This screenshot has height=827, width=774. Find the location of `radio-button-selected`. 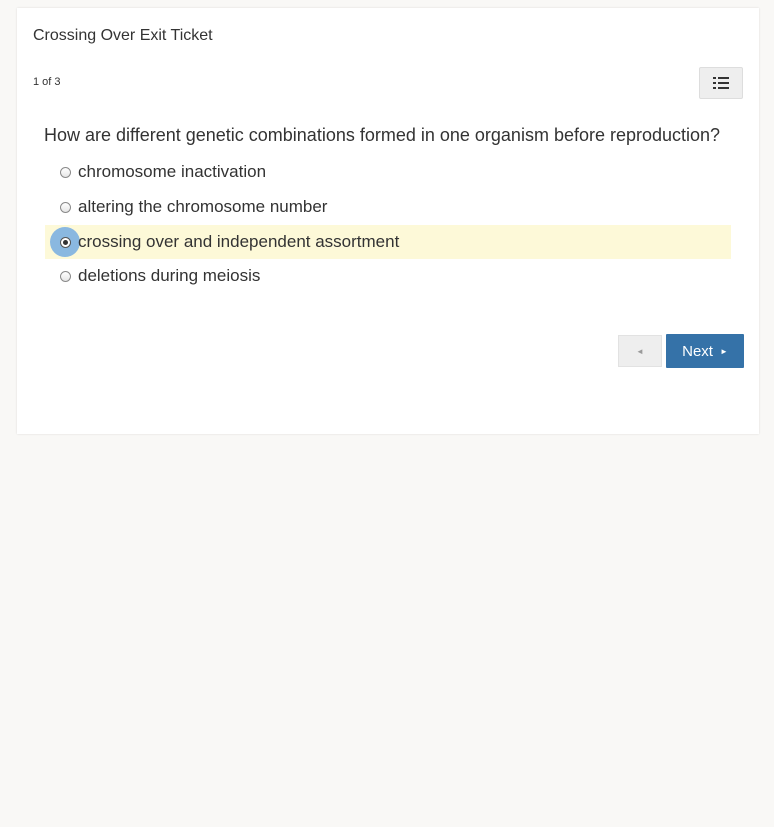

radio-button-selected is located at coordinates (65, 242).